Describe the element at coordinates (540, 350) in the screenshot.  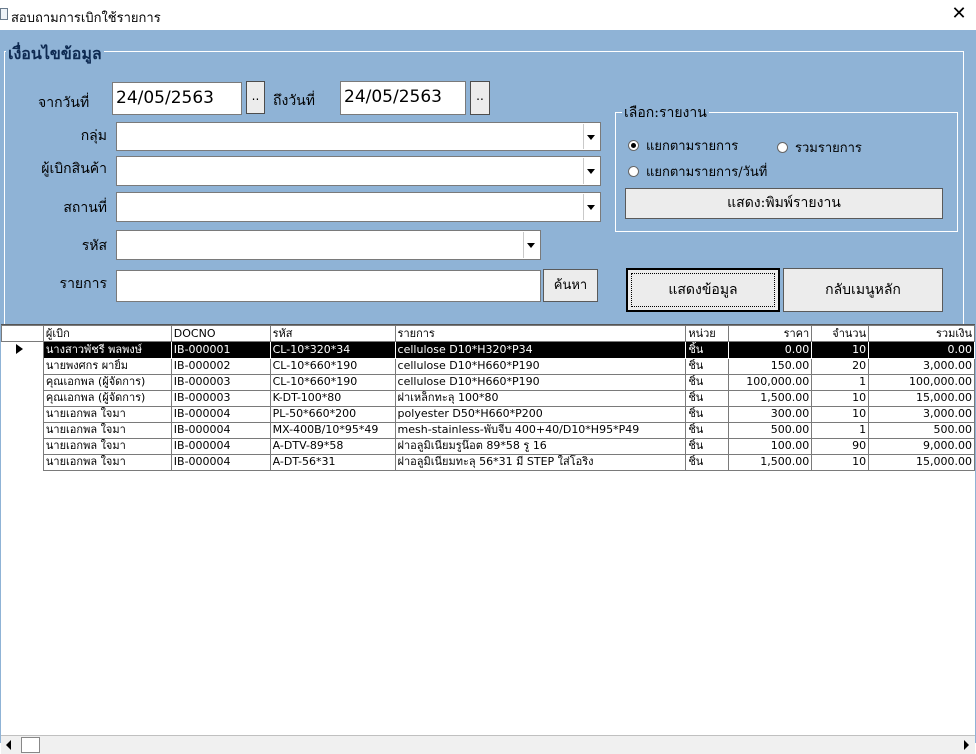
I see `table-cell: cellulose D10*H320*P34` at that location.